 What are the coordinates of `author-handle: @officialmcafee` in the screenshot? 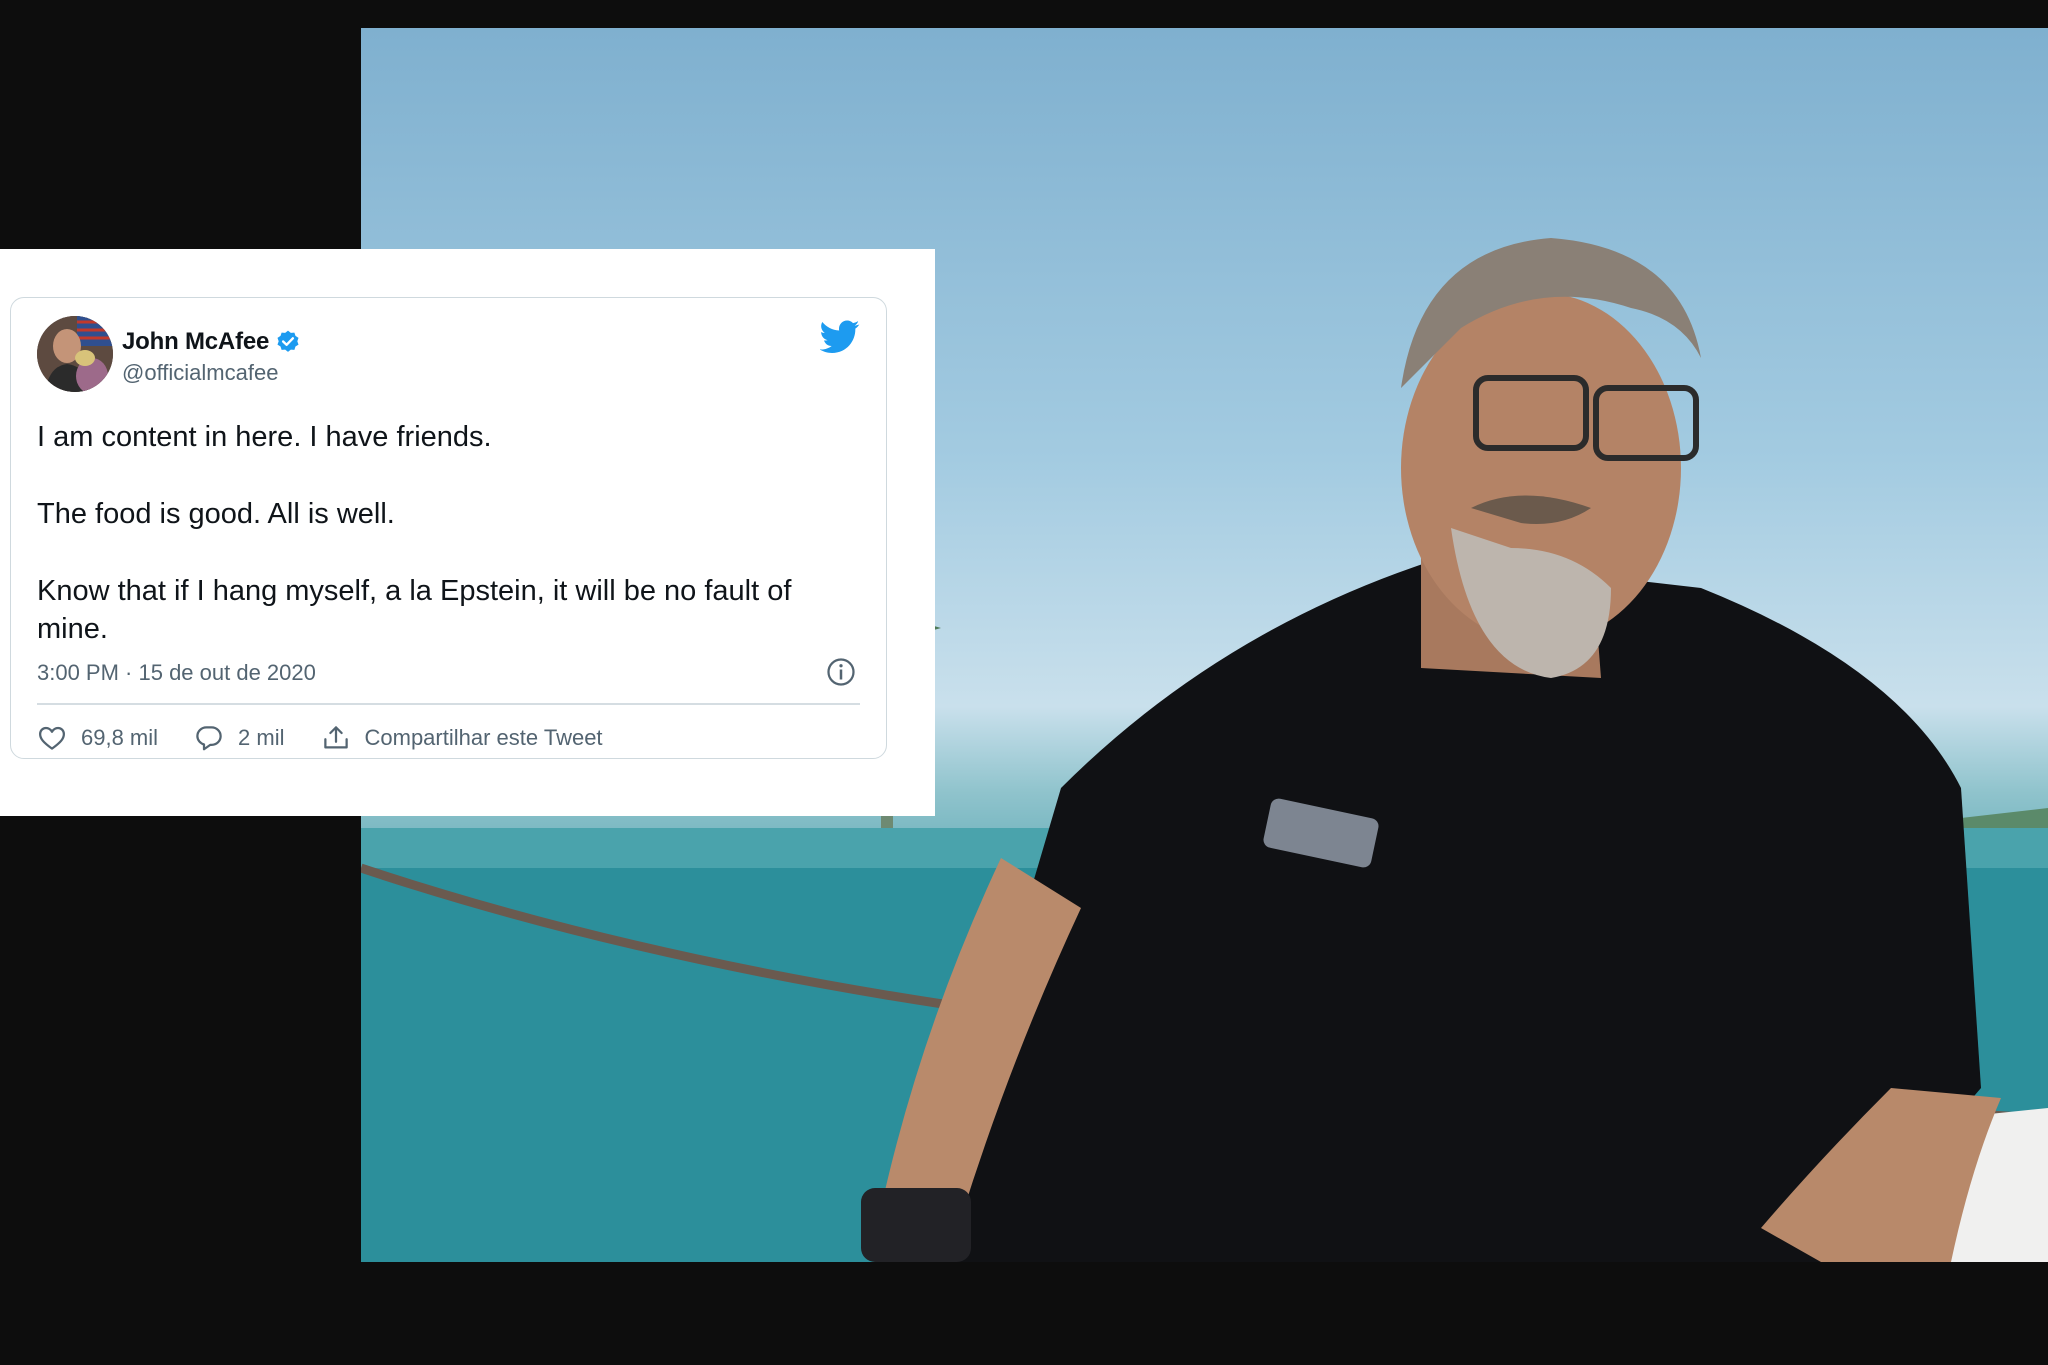 It's located at (200, 373).